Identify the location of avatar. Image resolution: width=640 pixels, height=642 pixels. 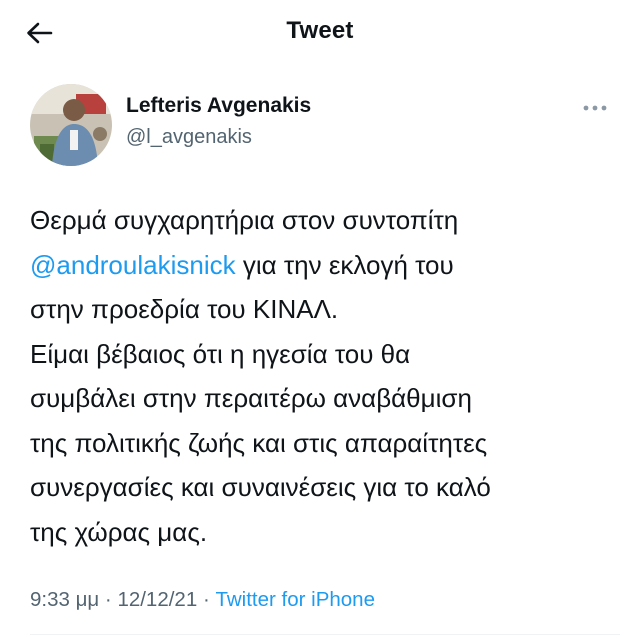
(71, 125).